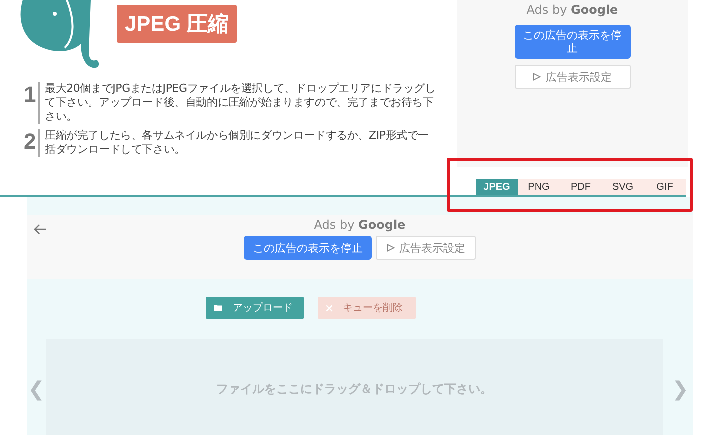 The height and width of the screenshot is (435, 703). What do you see at coordinates (581, 187) in the screenshot?
I see `format-tab: PDF` at bounding box center [581, 187].